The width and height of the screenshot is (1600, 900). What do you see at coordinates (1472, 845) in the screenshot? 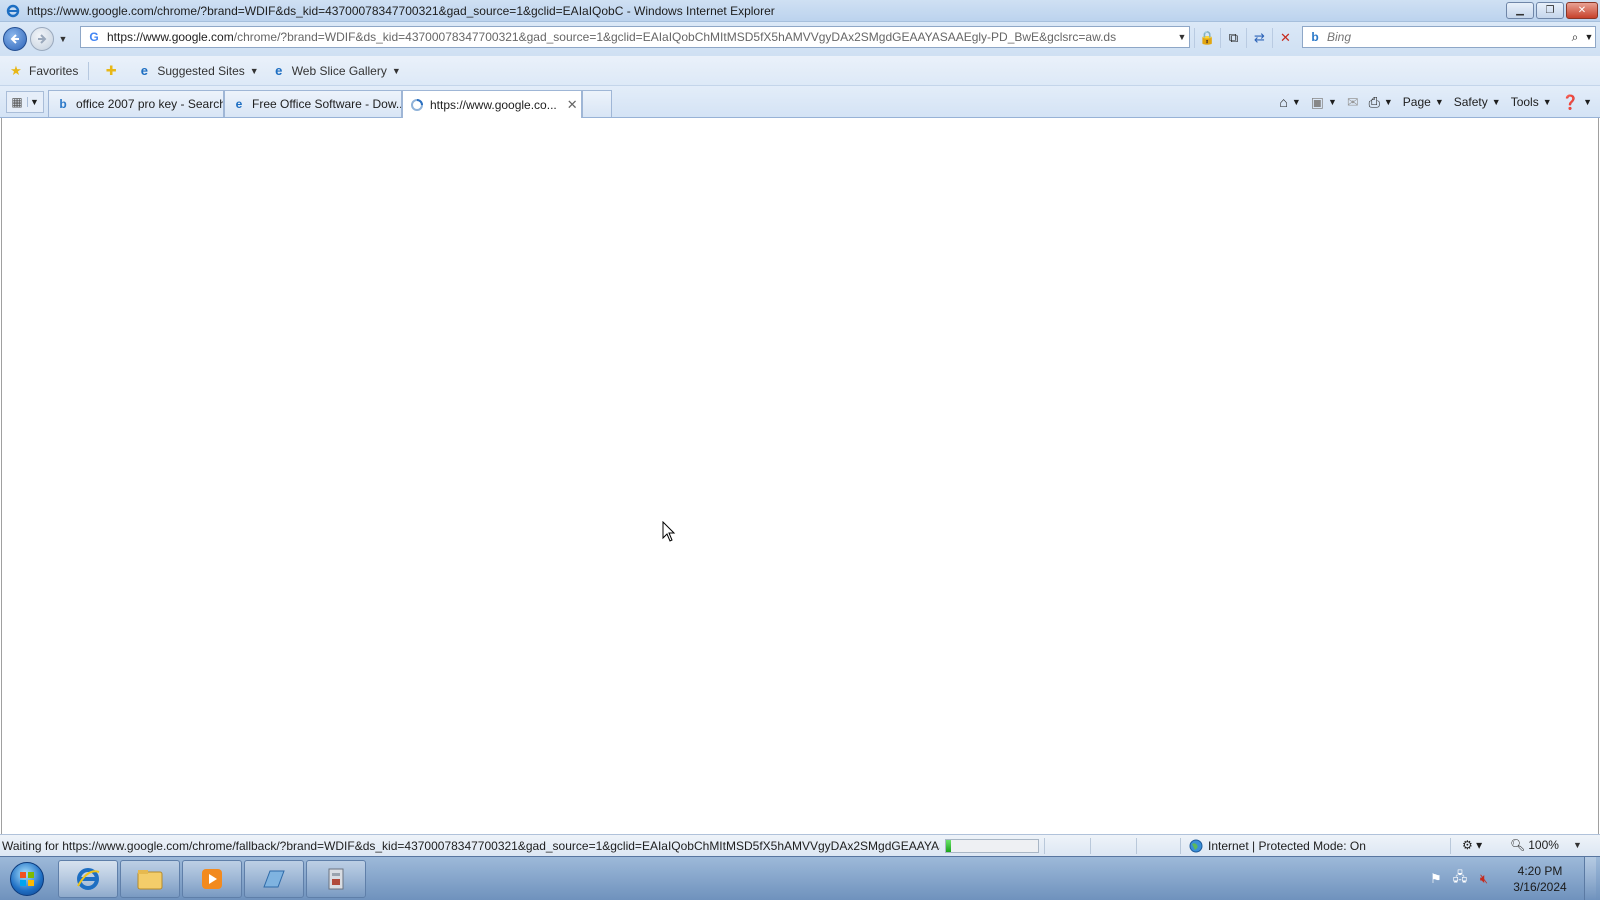
I see `manage-addons-icon: ⚙ ▾` at bounding box center [1472, 845].